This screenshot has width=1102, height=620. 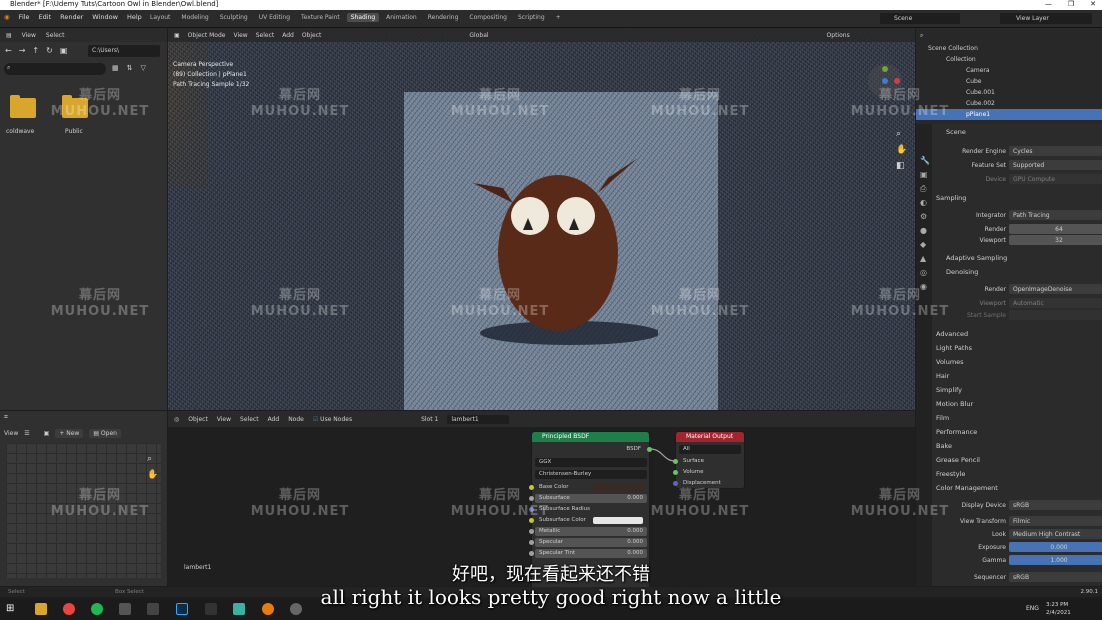 What do you see at coordinates (531, 17) in the screenshot?
I see `tab-scripting: Scripting` at bounding box center [531, 17].